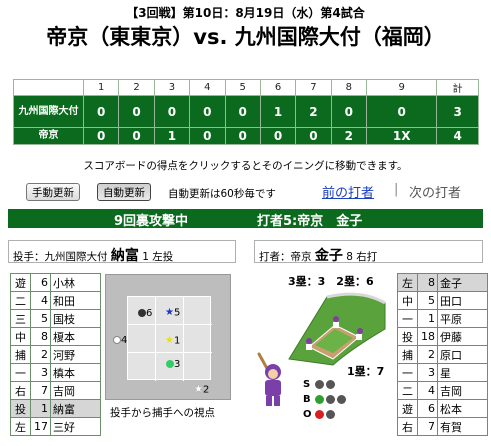  I want to click on lineup-player: 田口, so click(462, 300).